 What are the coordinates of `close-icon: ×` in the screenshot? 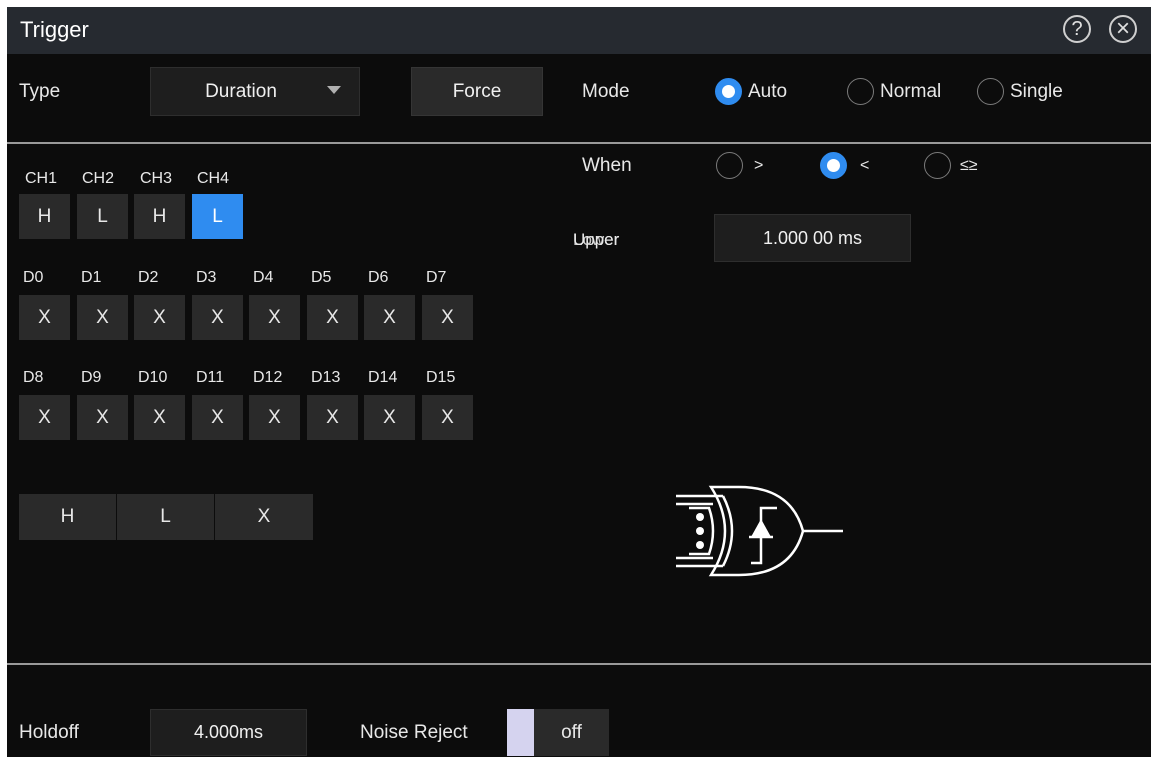 It's located at (1123, 29).